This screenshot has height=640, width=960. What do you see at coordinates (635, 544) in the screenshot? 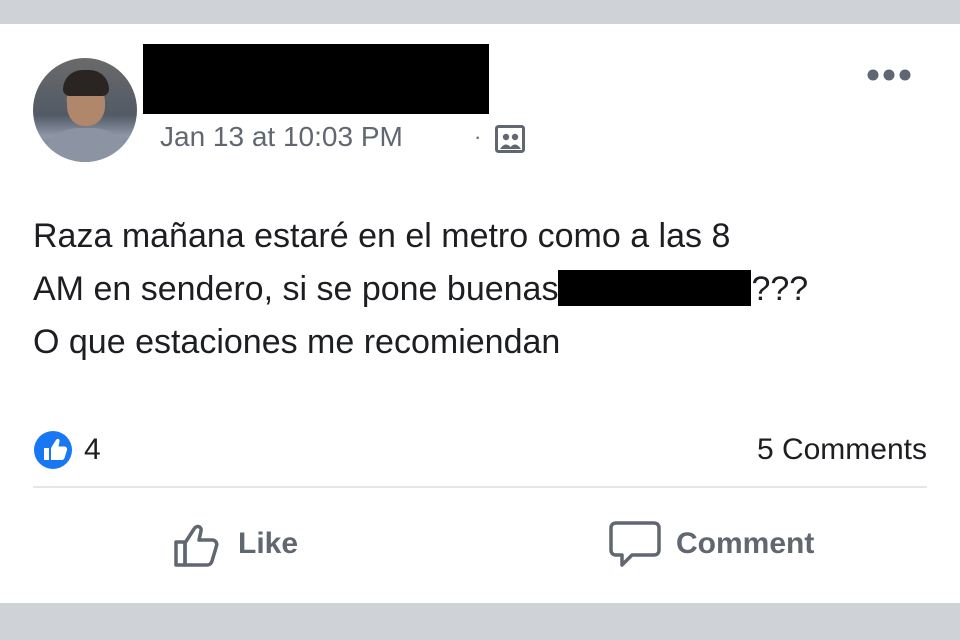
I see `comment-icon` at bounding box center [635, 544].